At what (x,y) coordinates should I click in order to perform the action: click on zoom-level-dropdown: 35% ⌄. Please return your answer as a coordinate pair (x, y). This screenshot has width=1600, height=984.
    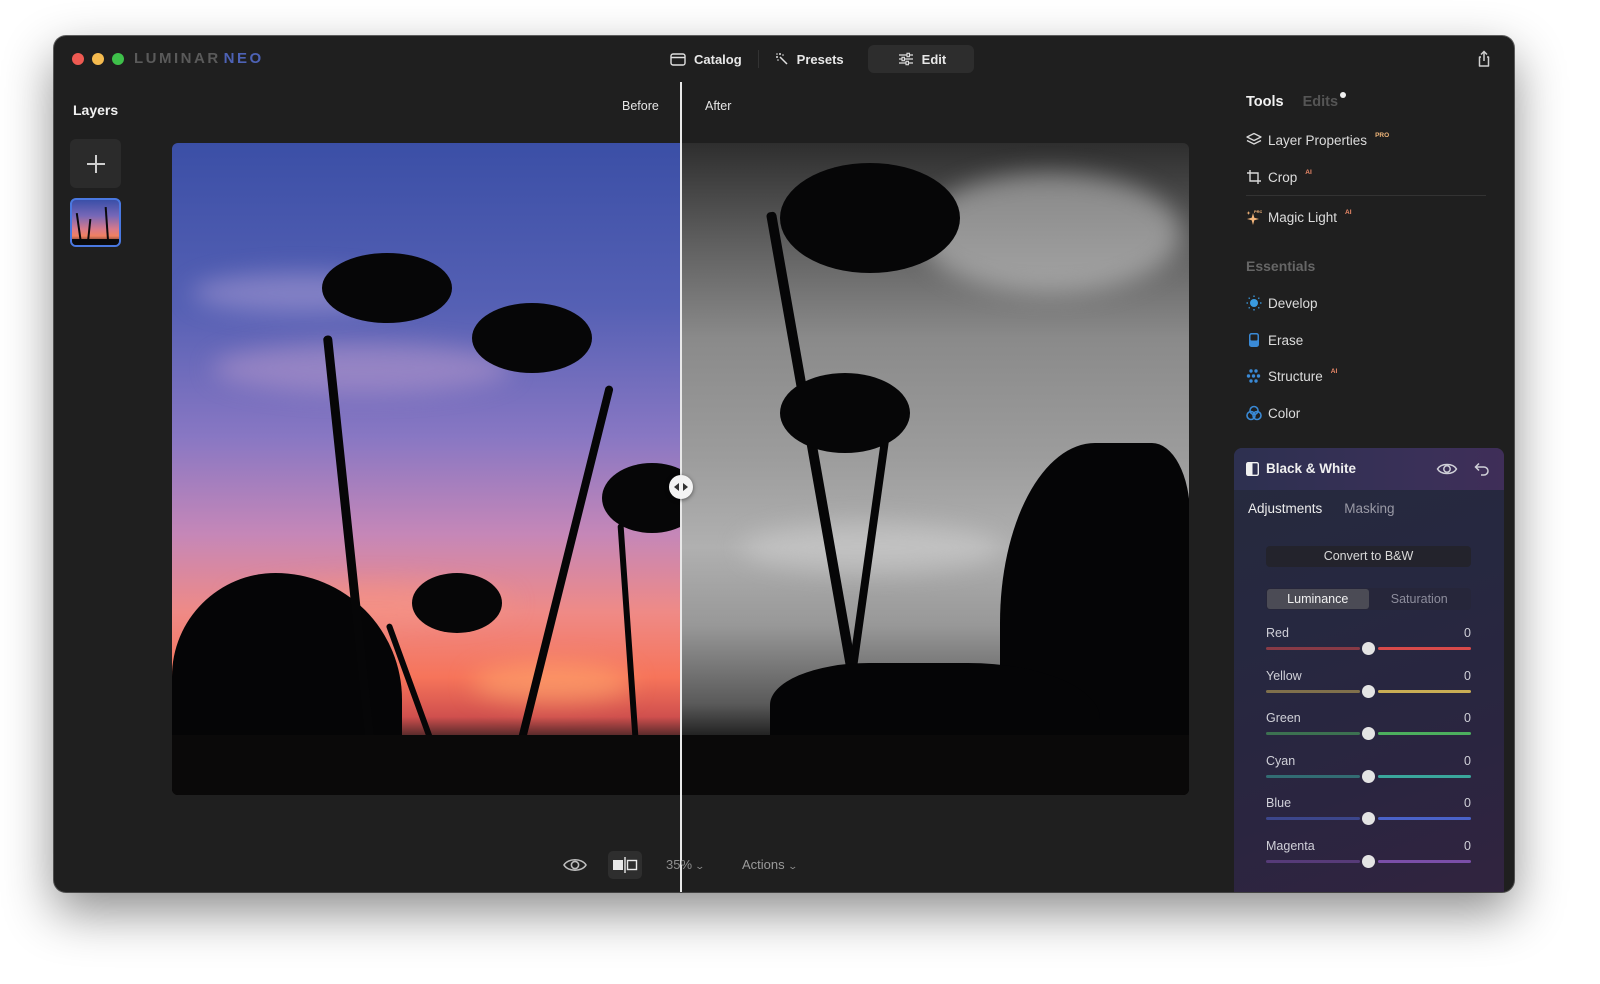
    Looking at the image, I should click on (685, 864).